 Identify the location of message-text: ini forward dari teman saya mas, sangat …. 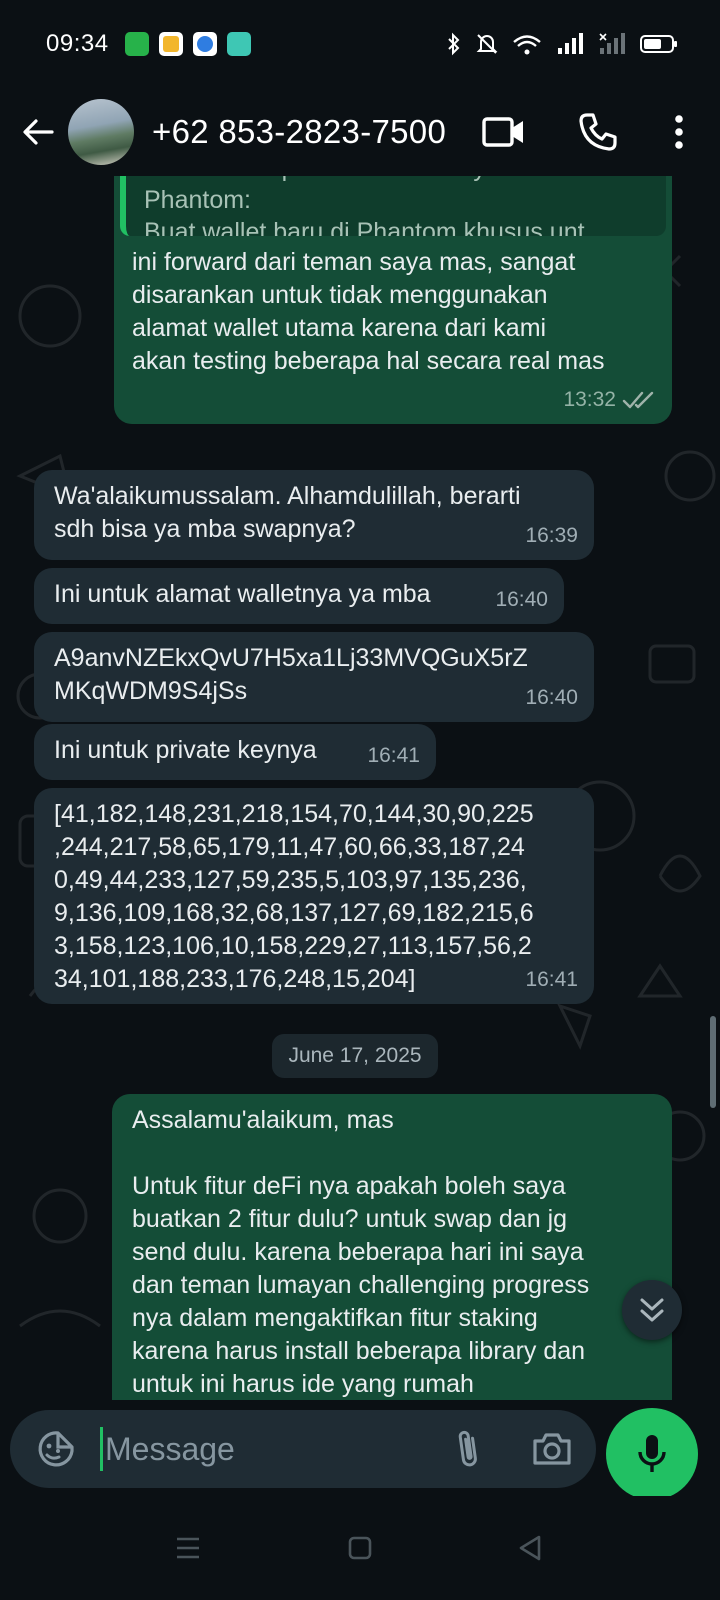
(368, 311).